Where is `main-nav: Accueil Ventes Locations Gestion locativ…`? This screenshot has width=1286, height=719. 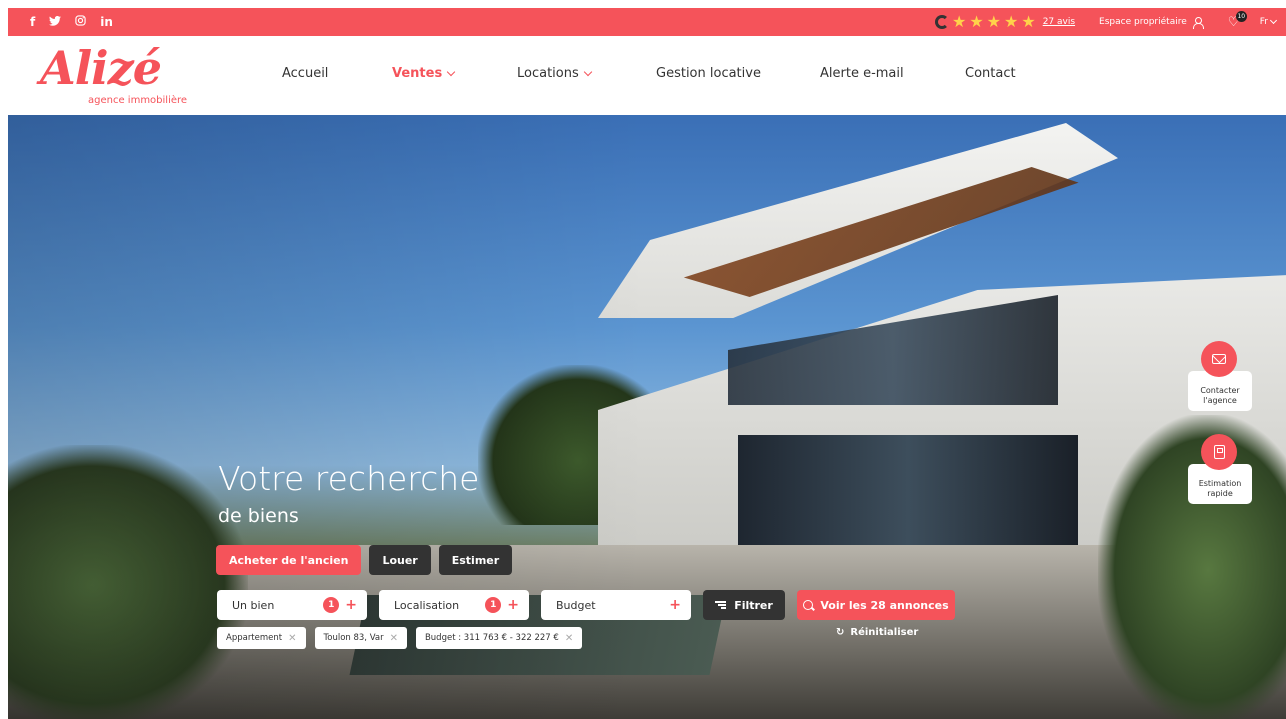
main-nav: Accueil Ventes Locations Gestion locativ… is located at coordinates (649, 73).